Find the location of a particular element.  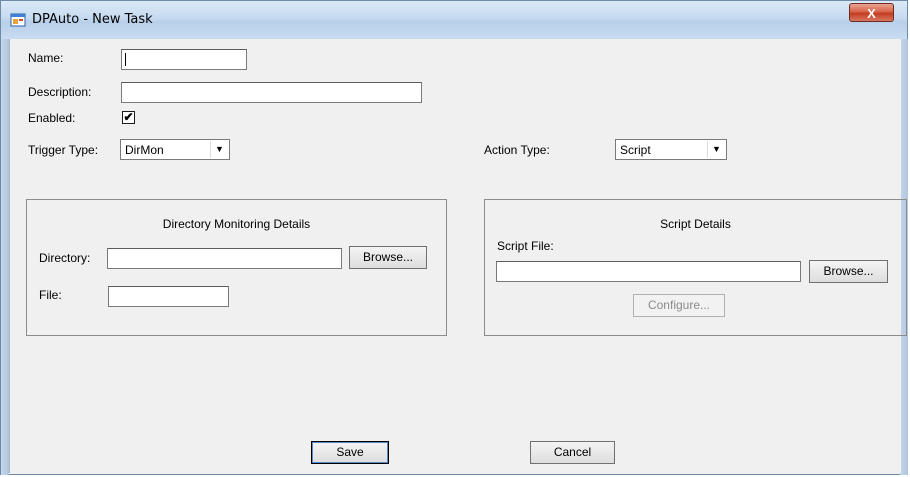

close-button: X is located at coordinates (871, 12).